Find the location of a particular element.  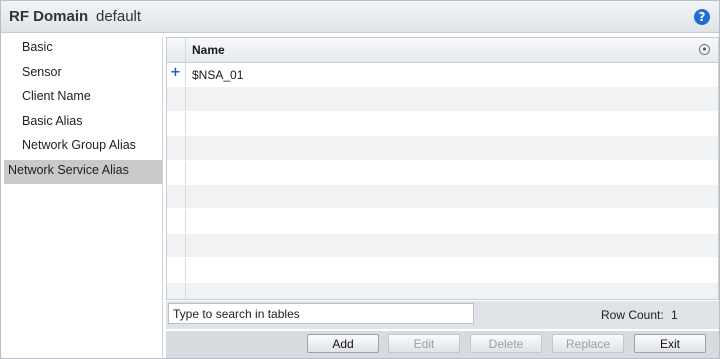

table-cell-name: $NSA_01 is located at coordinates (218, 75).